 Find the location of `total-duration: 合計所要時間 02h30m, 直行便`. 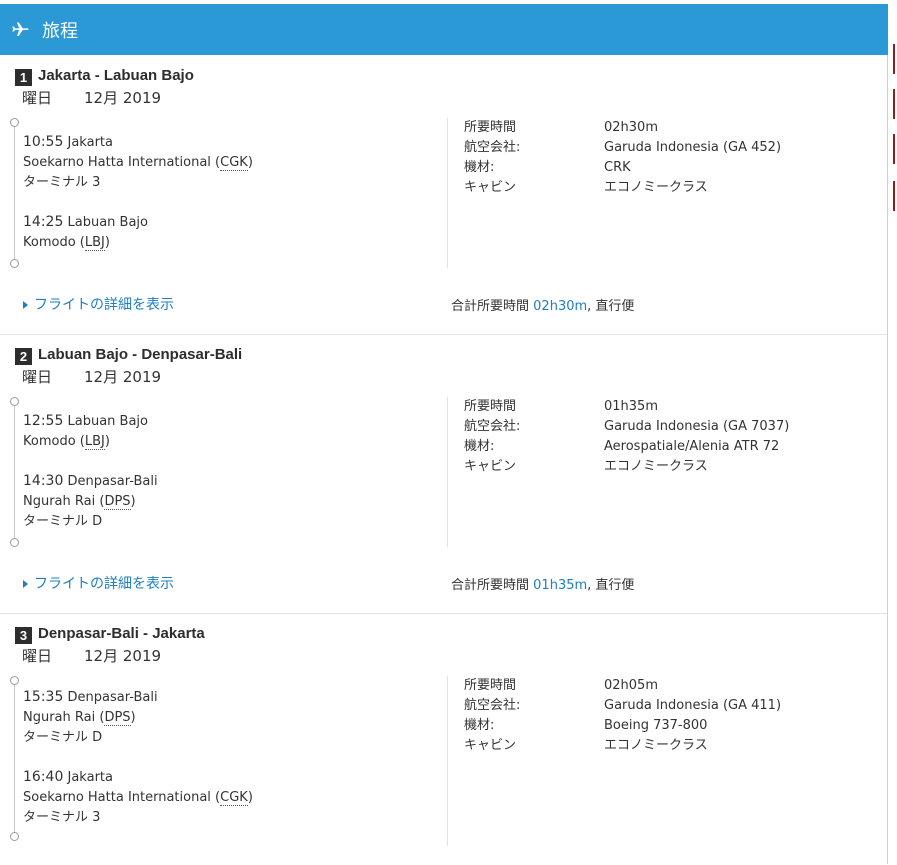

total-duration: 合計所要時間 02h30m, 直行便 is located at coordinates (543, 306).